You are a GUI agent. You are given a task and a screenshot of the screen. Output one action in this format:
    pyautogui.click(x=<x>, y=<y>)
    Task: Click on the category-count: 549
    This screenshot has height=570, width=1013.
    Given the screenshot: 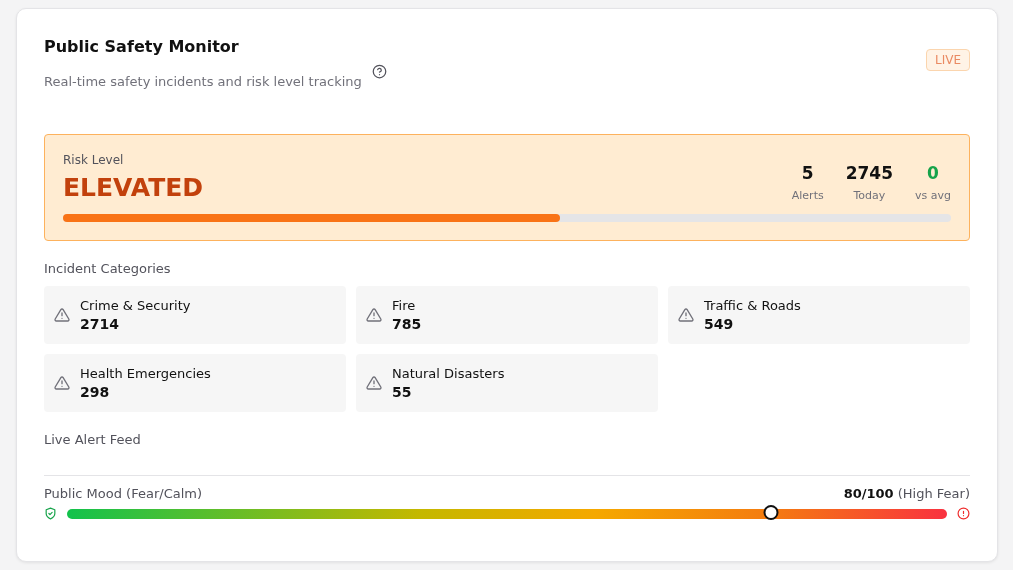 What is the action you would take?
    pyautogui.click(x=719, y=324)
    